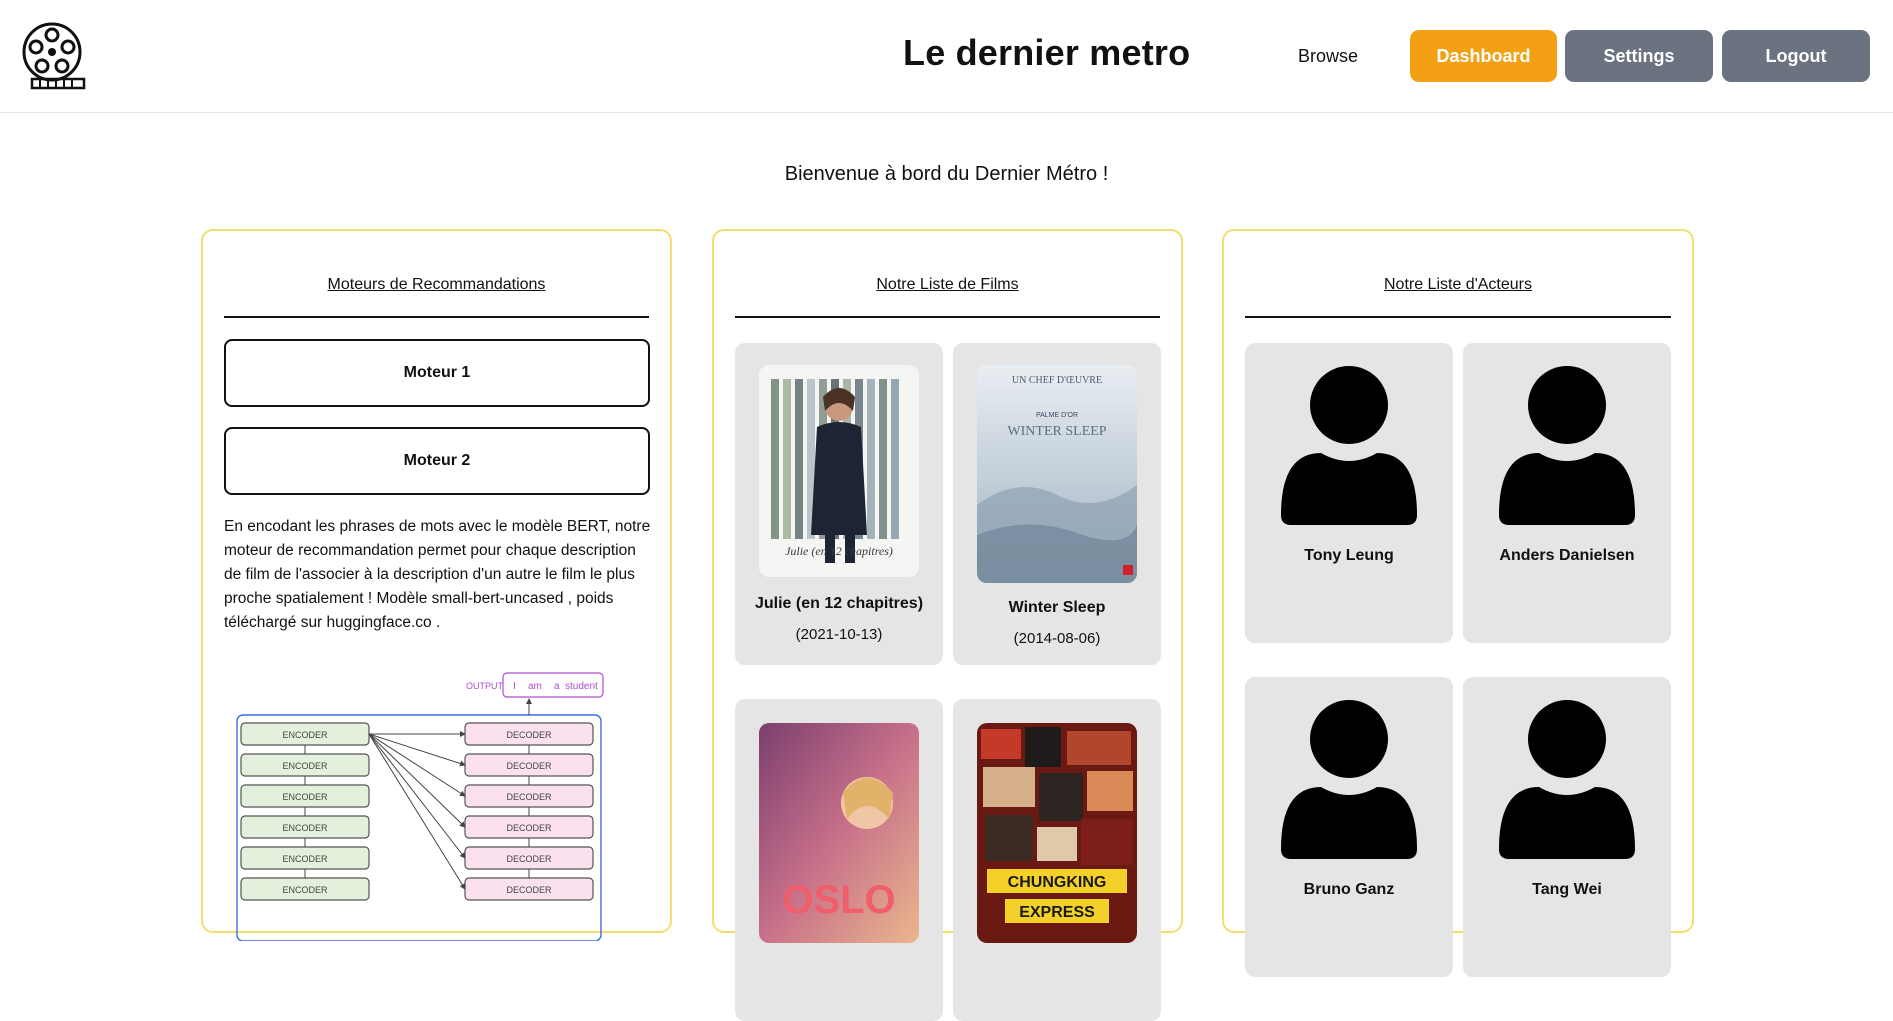  I want to click on svg-text: am, so click(535, 686).